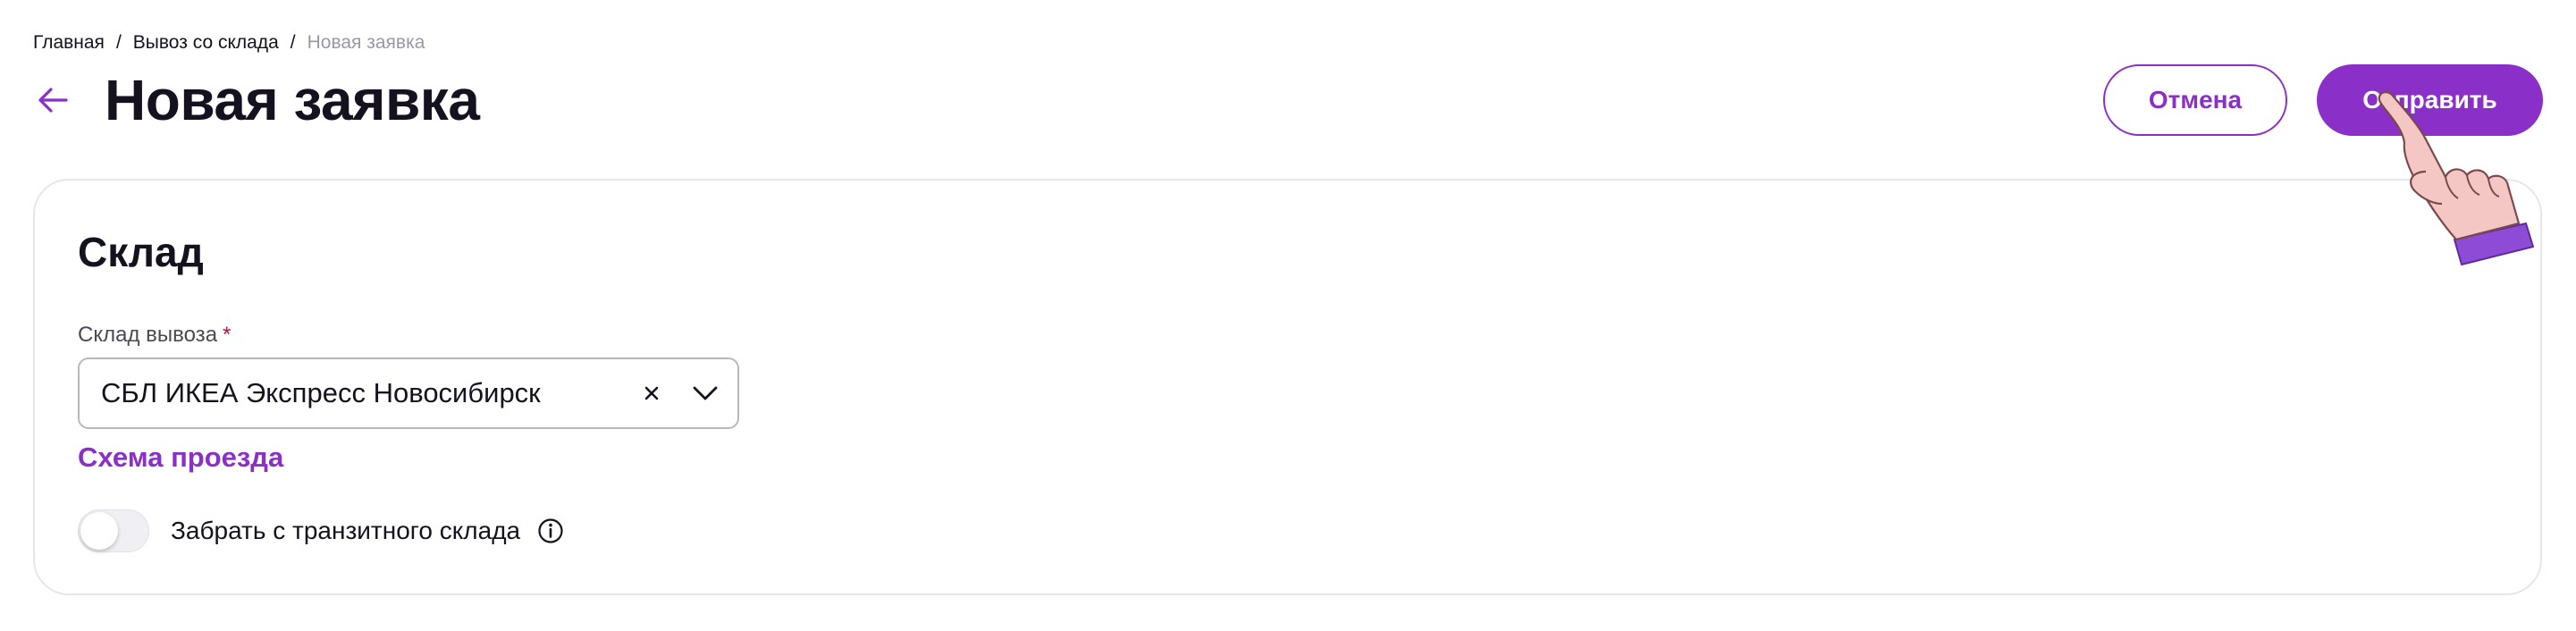  Describe the element at coordinates (181, 457) in the screenshot. I see `route-scheme-link: Схема проезда` at that location.